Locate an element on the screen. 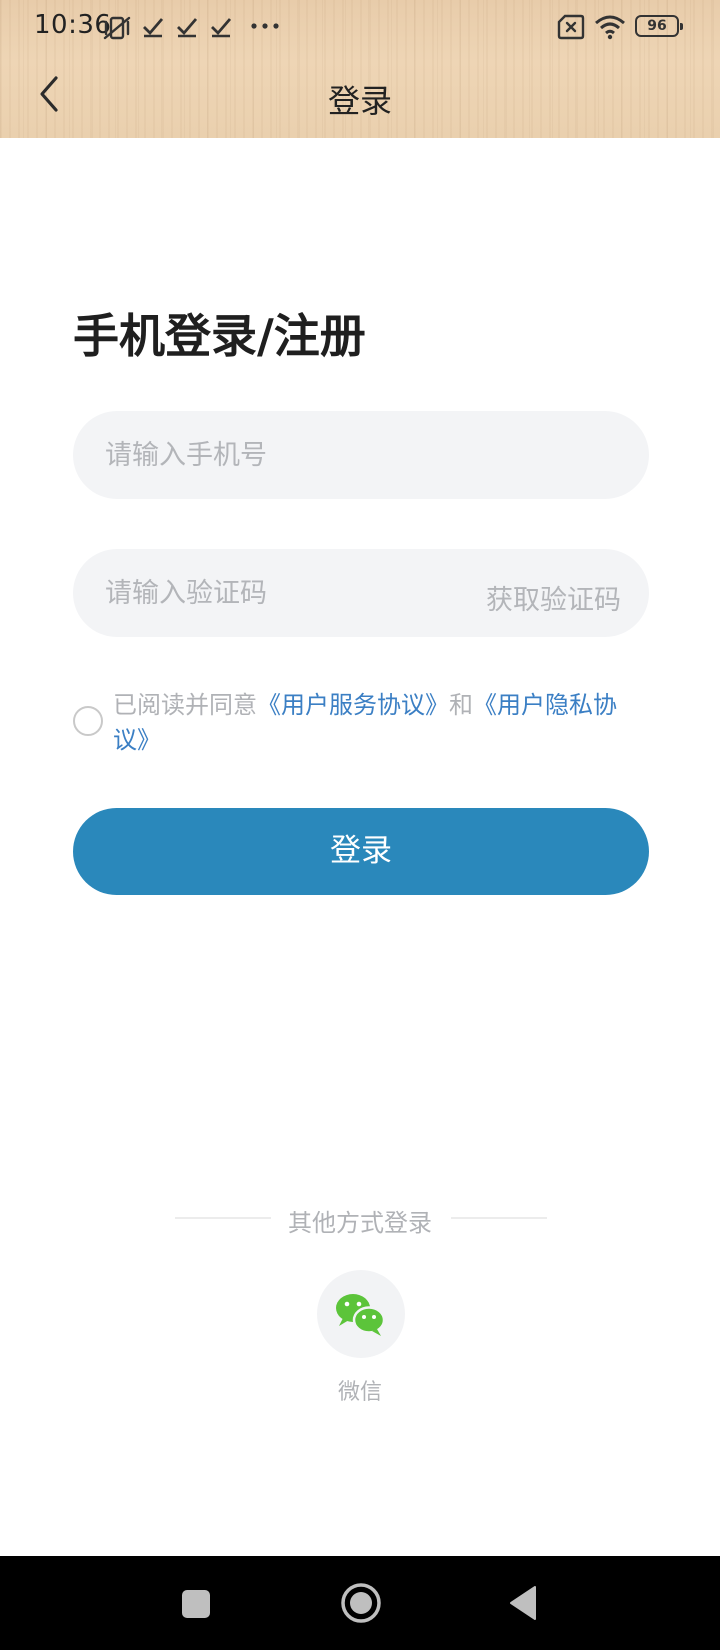 This screenshot has height=1650, width=720. vibrate-off-icon is located at coordinates (117, 28).